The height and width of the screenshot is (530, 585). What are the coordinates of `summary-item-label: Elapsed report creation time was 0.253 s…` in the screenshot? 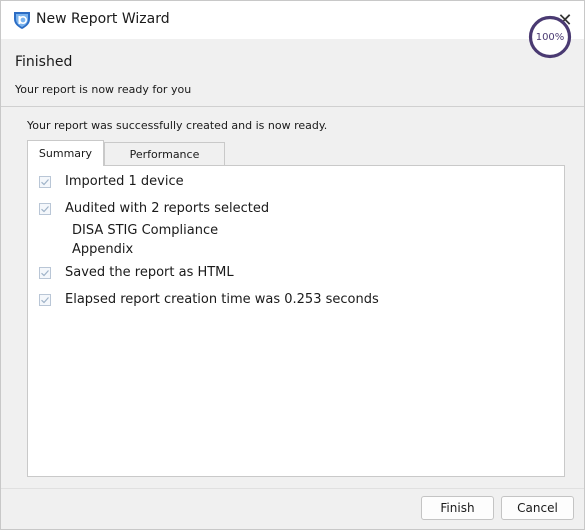 It's located at (222, 299).